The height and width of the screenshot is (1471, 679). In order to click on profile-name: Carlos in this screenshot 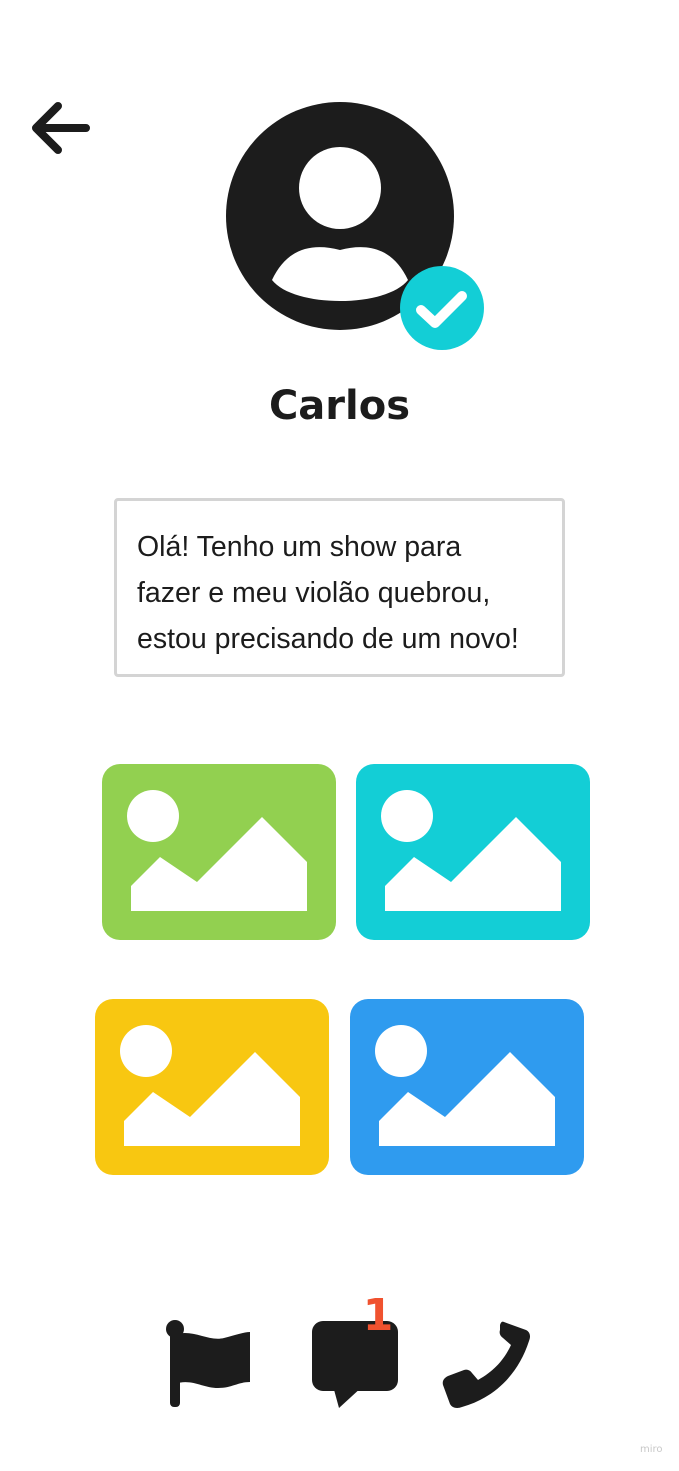, I will do `click(339, 406)`.